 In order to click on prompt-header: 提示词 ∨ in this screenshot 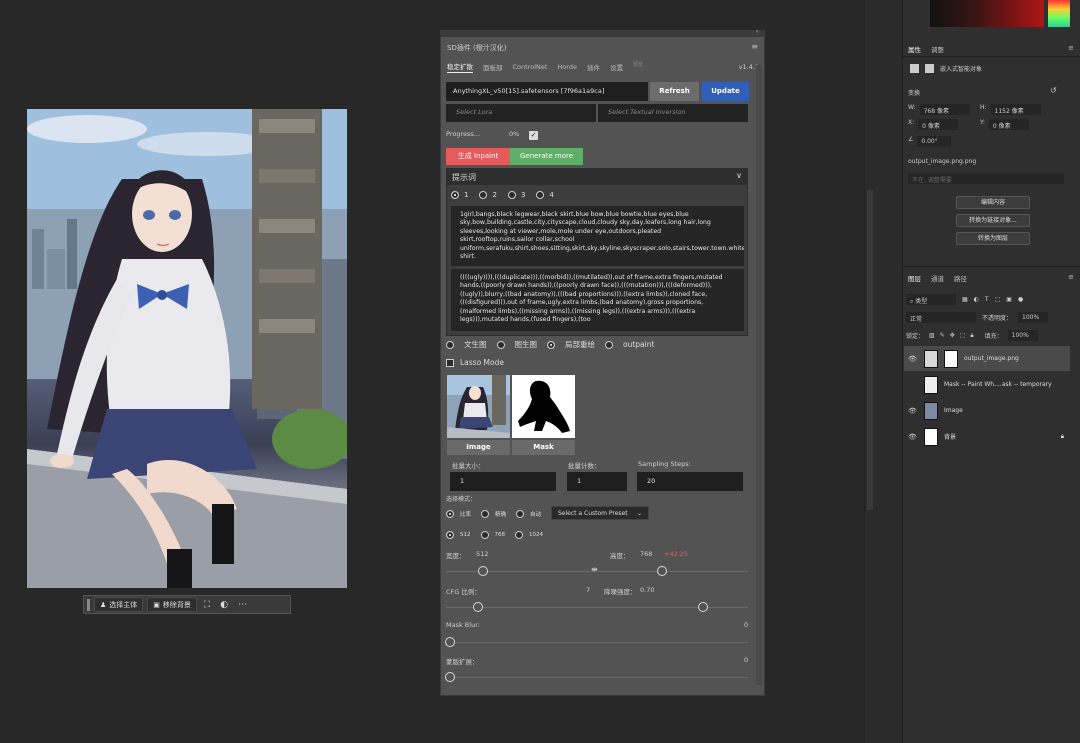, I will do `click(597, 177)`.